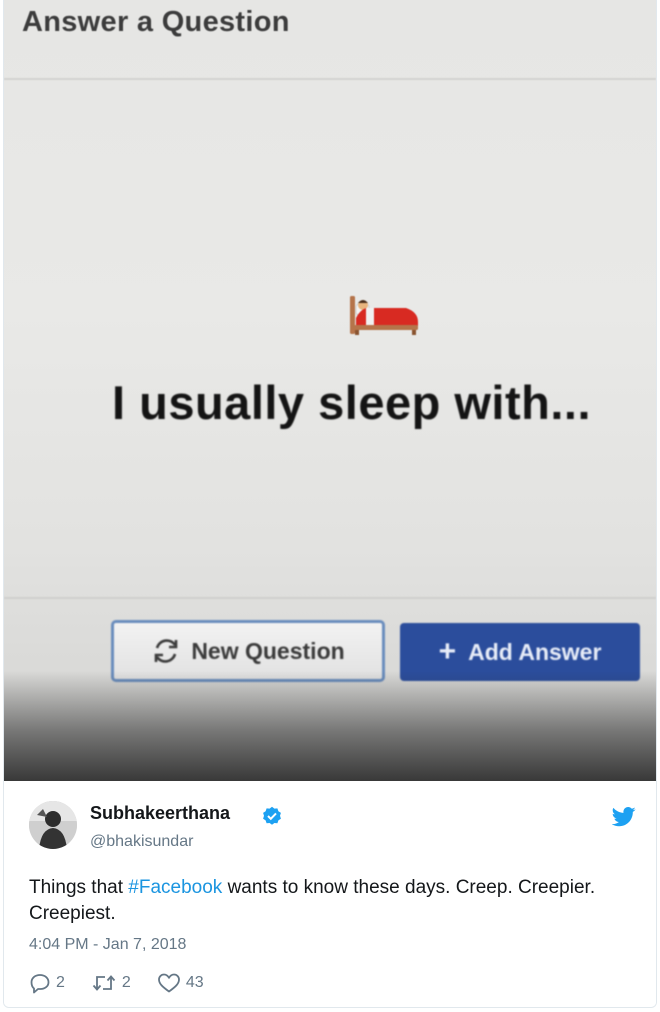 The image size is (660, 1012). Describe the element at coordinates (104, 983) in the screenshot. I see `retweet-icon` at that location.